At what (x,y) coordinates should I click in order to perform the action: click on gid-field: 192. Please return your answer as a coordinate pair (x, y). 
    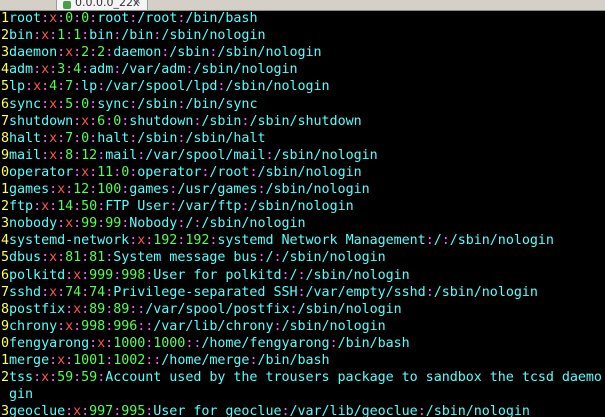
    Looking at the image, I should click on (197, 241).